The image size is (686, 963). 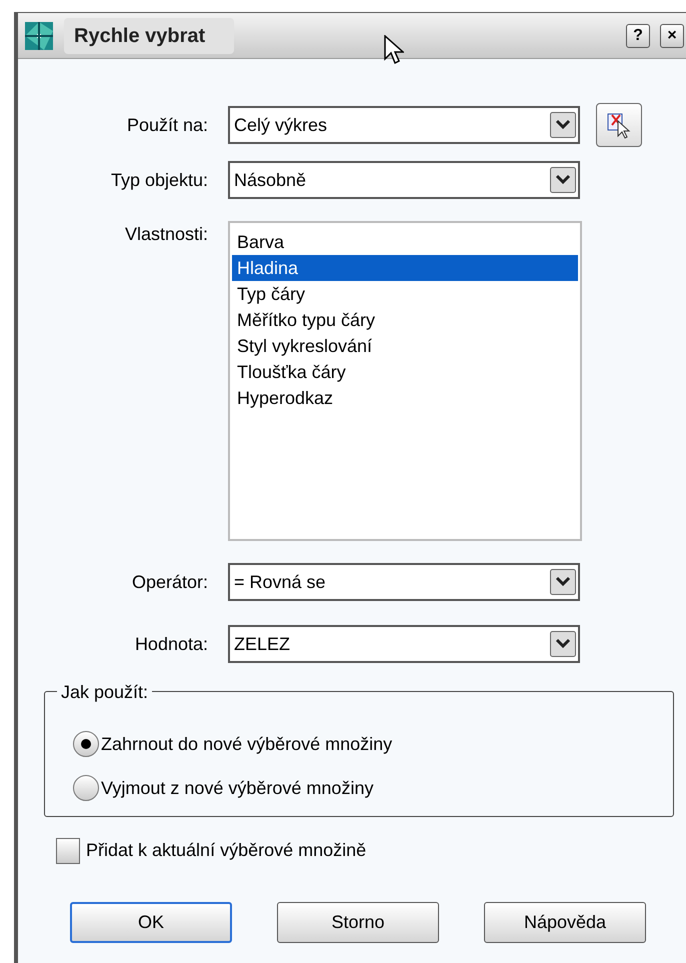 I want to click on list-item: Tloušťka čáry, so click(x=405, y=372).